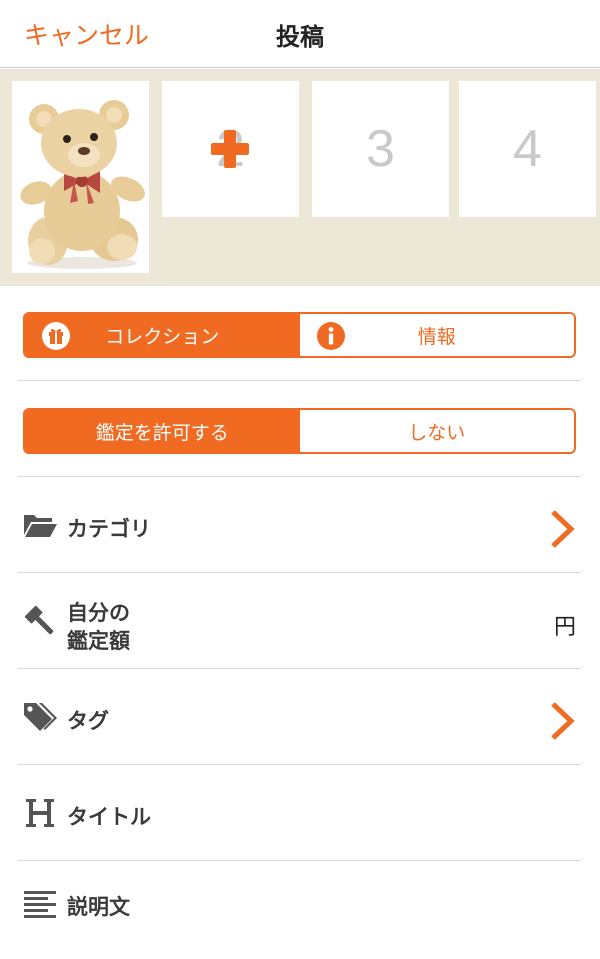  I want to click on appraisal-segmented-control: 鑑定を許可する しない, so click(299, 431).